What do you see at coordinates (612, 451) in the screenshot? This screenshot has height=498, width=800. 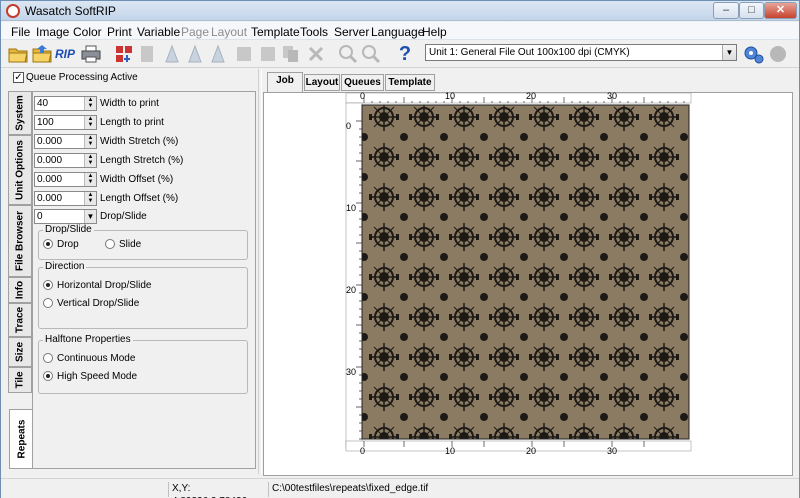 I see `ruler-bottom-label-30: 30` at bounding box center [612, 451].